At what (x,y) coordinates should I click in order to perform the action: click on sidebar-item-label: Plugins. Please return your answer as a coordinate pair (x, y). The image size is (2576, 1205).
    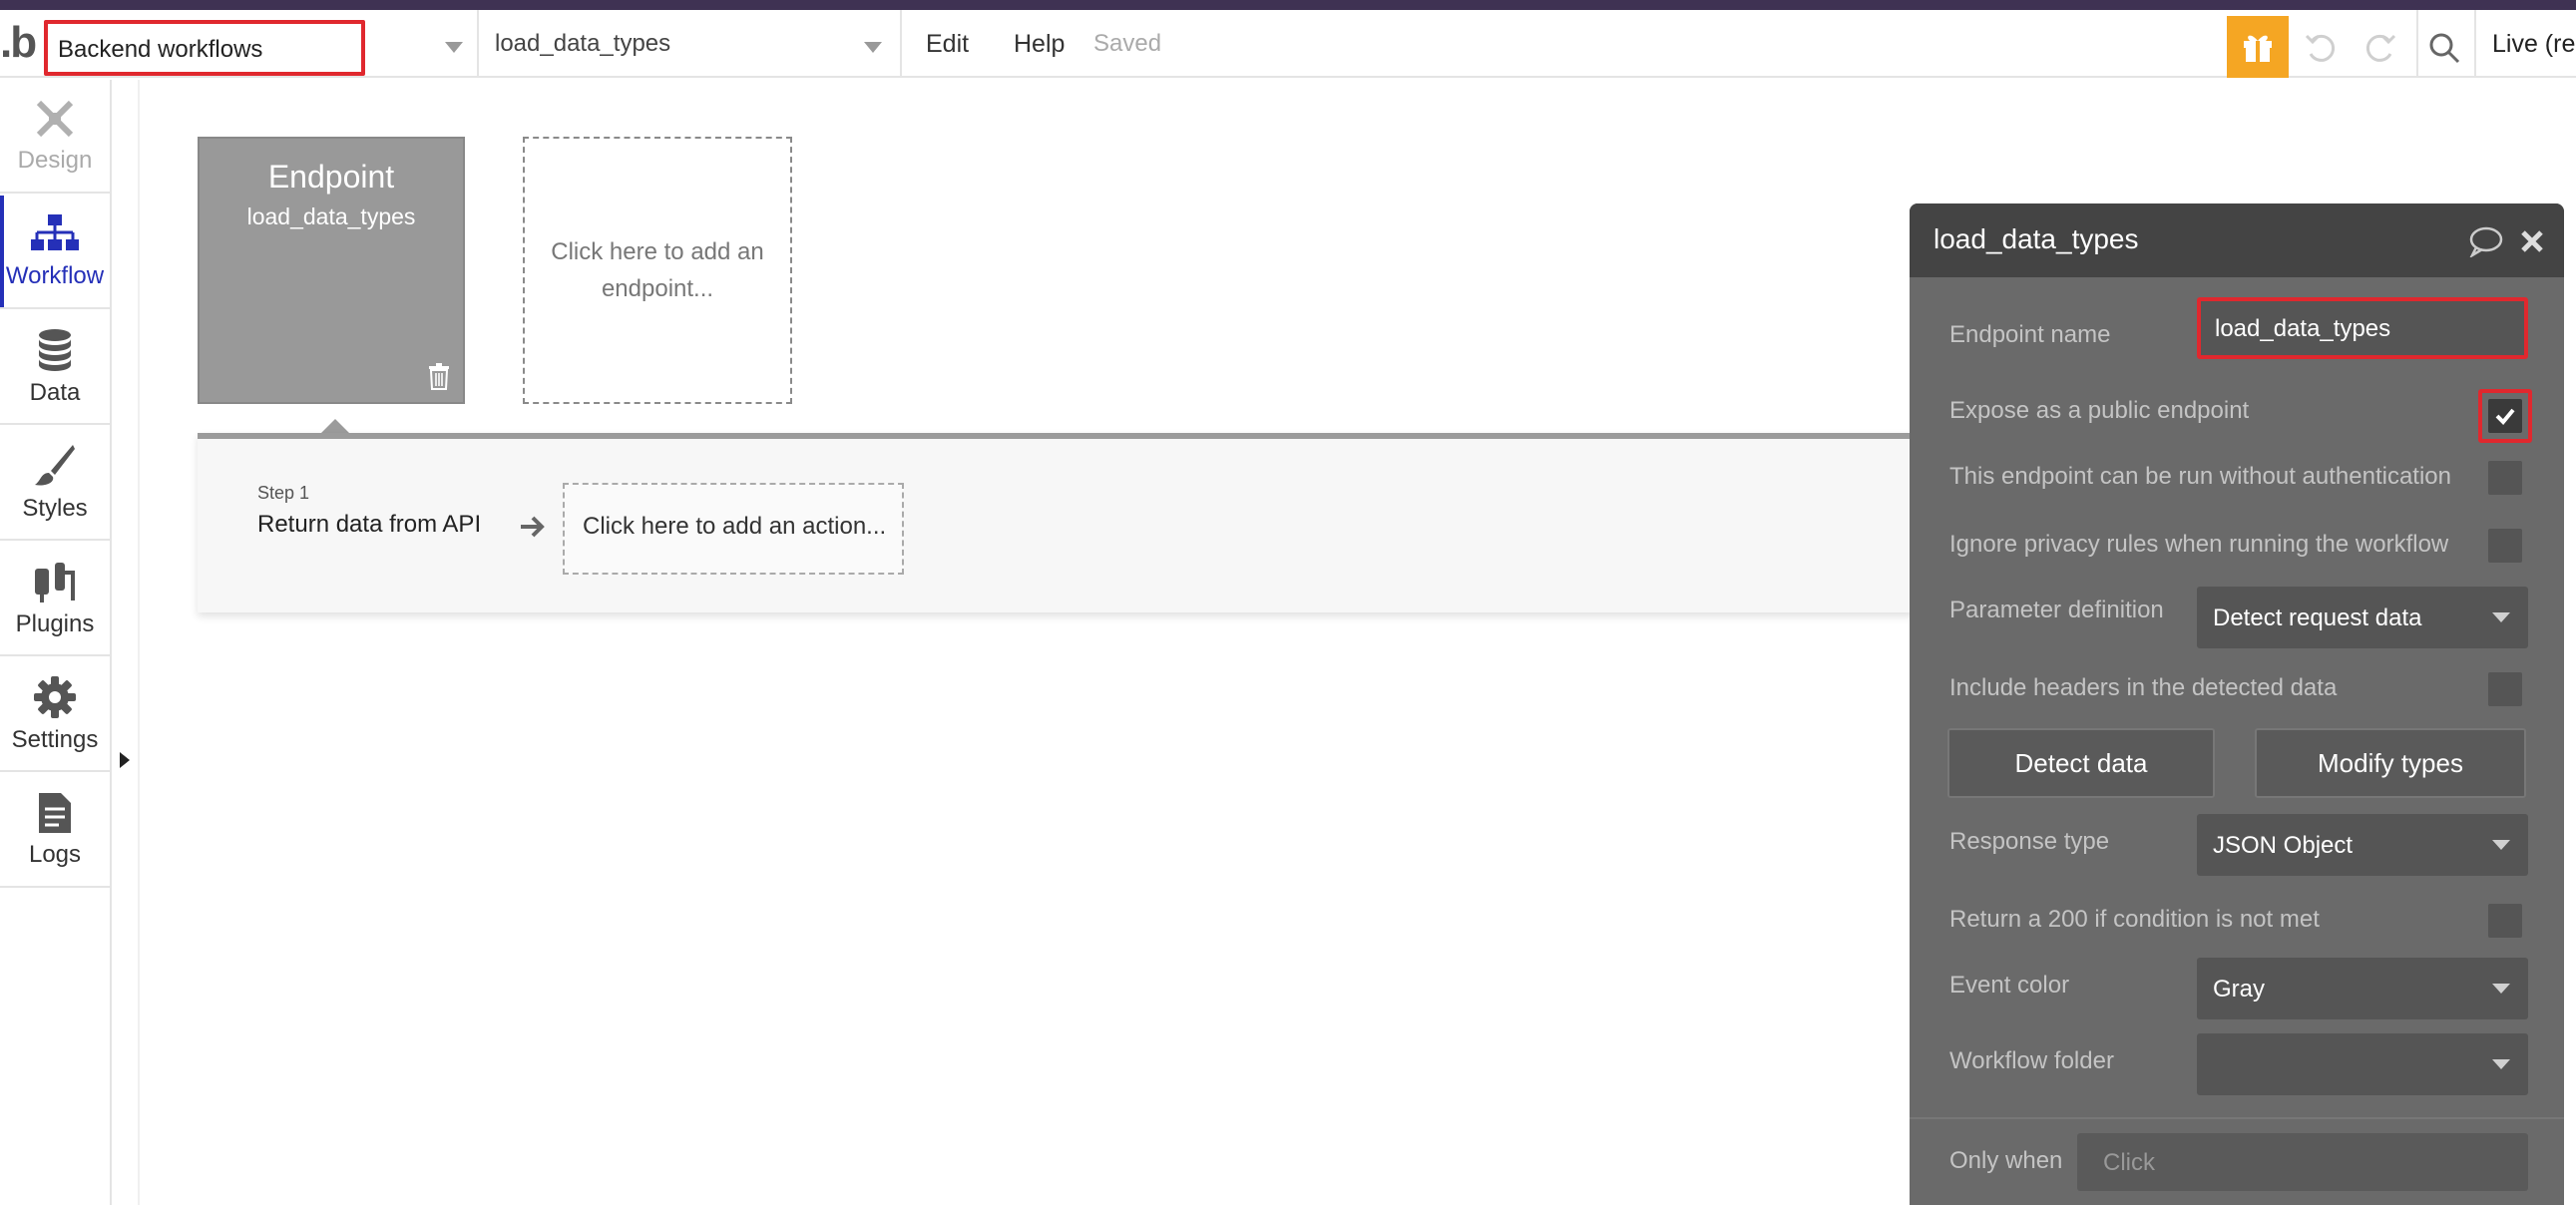
    Looking at the image, I should click on (55, 623).